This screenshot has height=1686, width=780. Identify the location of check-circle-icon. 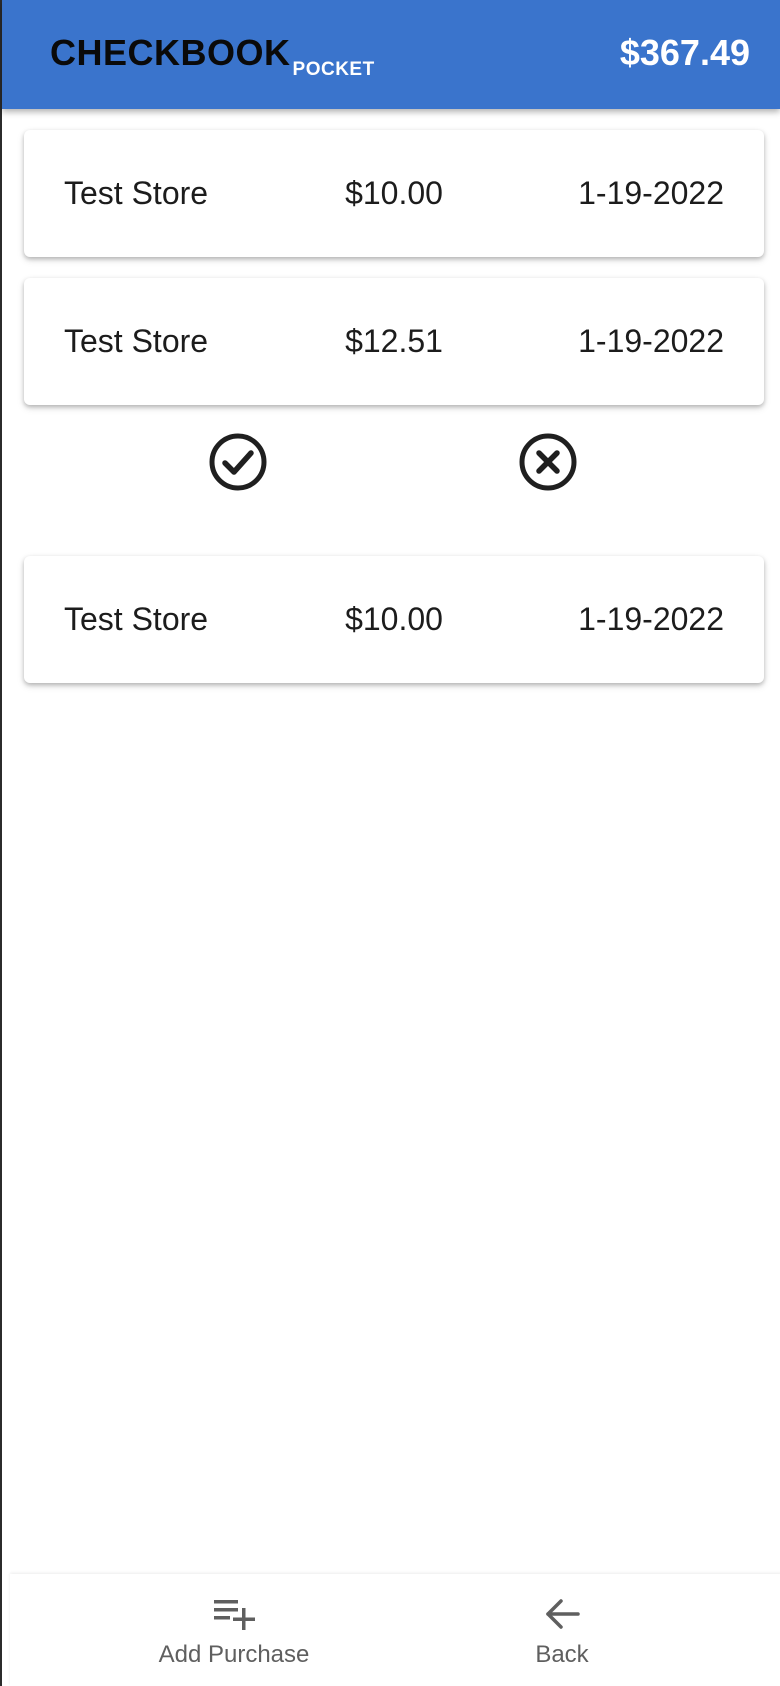
(238, 462).